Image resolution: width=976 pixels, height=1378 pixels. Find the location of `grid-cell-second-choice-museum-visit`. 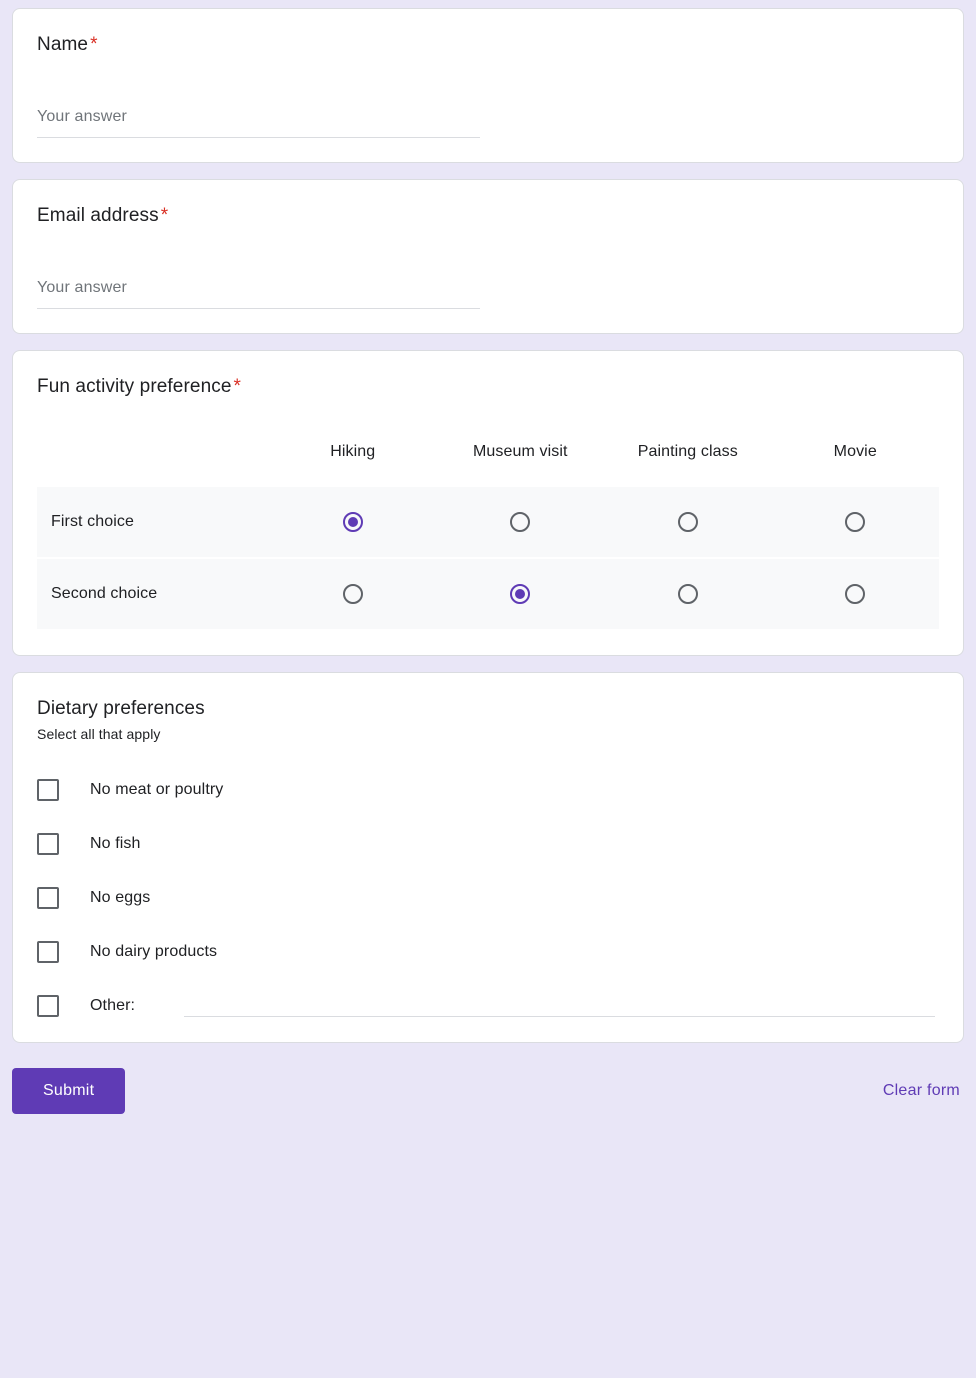

grid-cell-second-choice-museum-visit is located at coordinates (520, 594).